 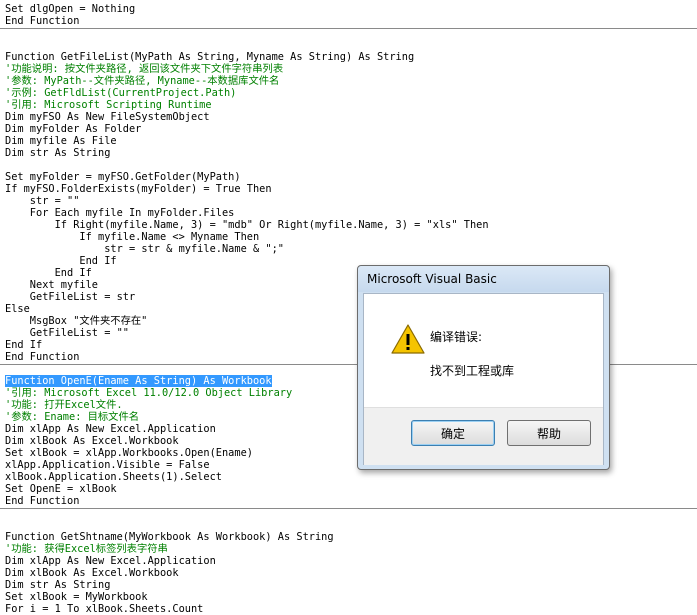 What do you see at coordinates (408, 339) in the screenshot?
I see `warning-icon` at bounding box center [408, 339].